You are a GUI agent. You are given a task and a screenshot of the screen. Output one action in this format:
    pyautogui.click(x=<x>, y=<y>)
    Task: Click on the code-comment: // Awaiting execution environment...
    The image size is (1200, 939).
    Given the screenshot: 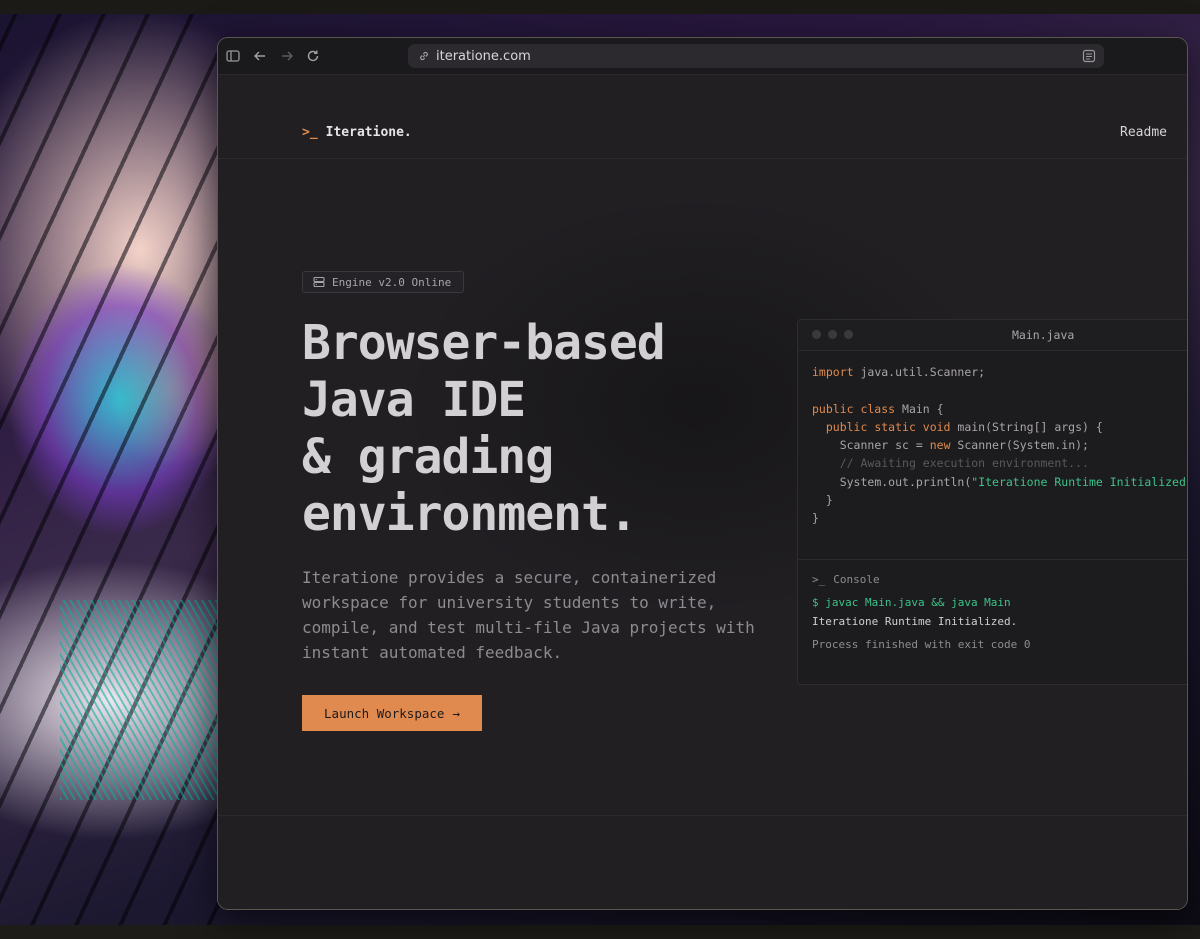 What is the action you would take?
    pyautogui.click(x=964, y=463)
    